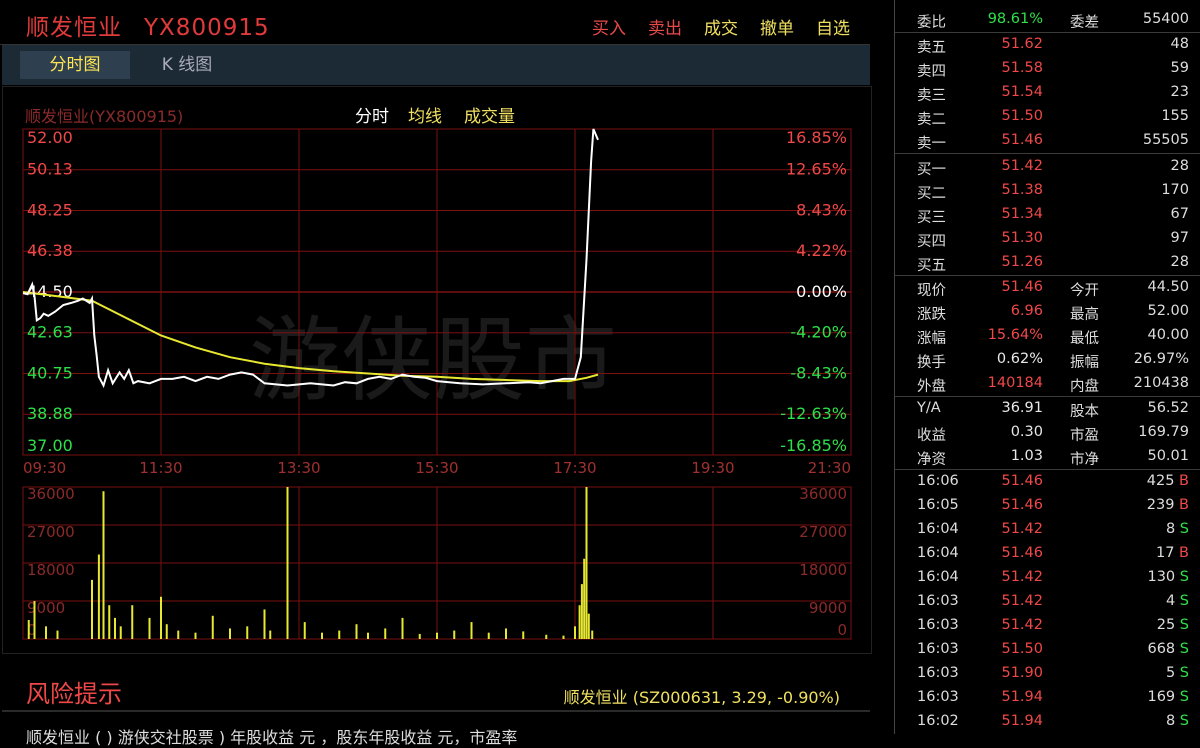 The height and width of the screenshot is (748, 1200). I want to click on volume-tick-label: 9000, so click(46, 608).